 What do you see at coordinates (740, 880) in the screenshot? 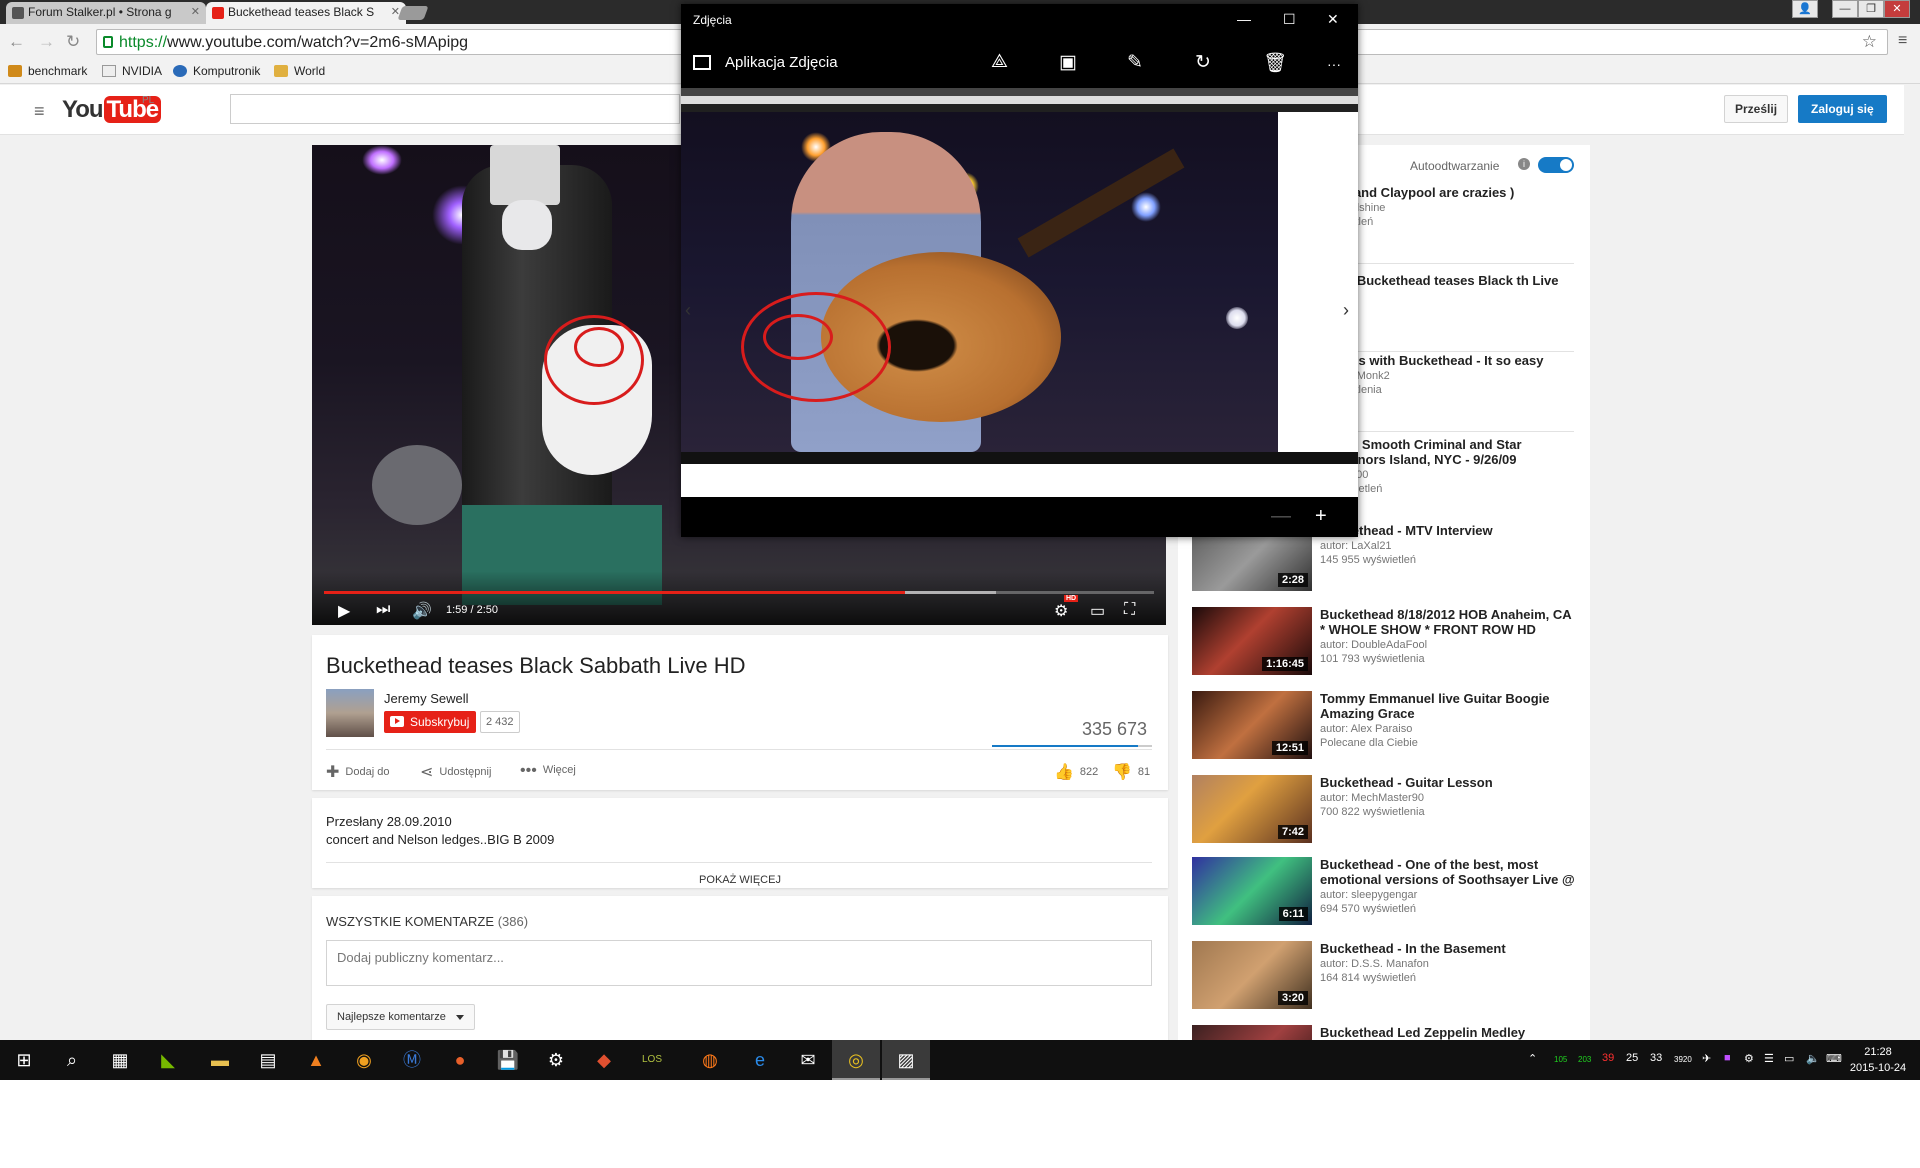
I see `show-more-button: POKAŻ WIĘCEJ` at bounding box center [740, 880].